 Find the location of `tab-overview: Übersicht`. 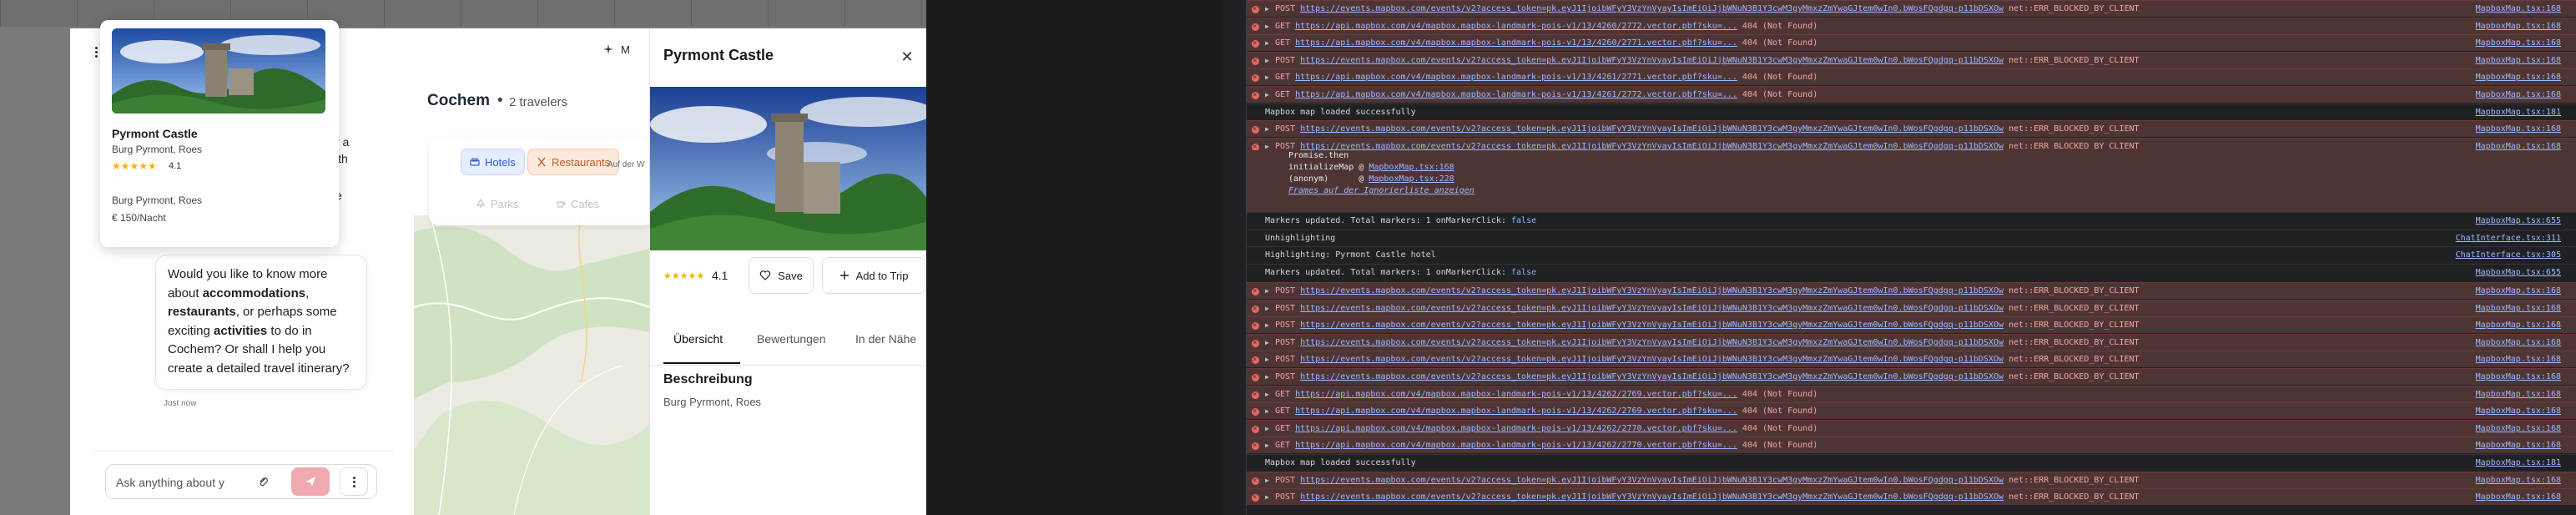

tab-overview: Übersicht is located at coordinates (698, 339).